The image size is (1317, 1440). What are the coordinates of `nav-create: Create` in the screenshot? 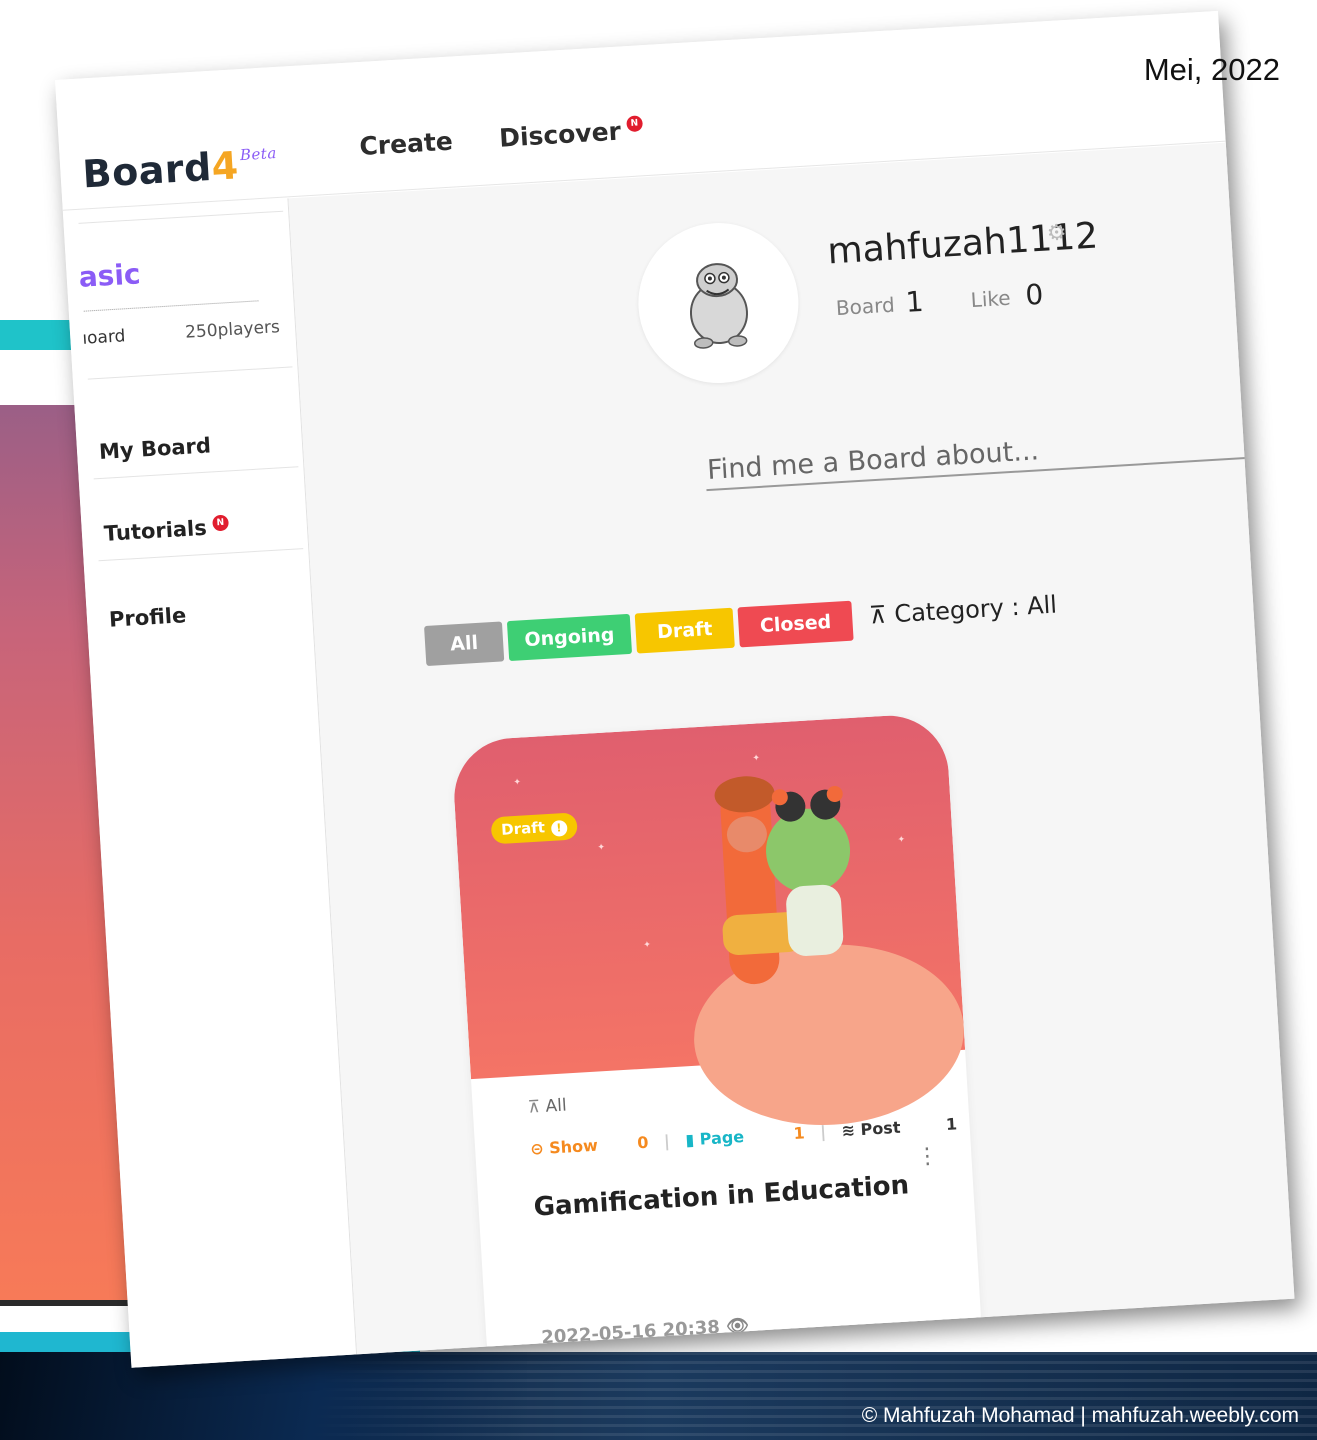 It's located at (406, 144).